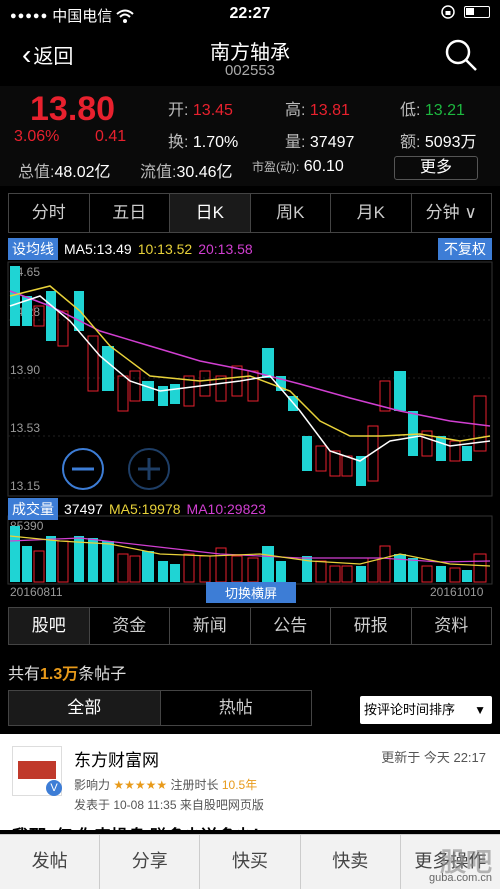 The image size is (500, 889). What do you see at coordinates (291, 213) in the screenshot?
I see `tab-weekly-k: 周K` at bounding box center [291, 213].